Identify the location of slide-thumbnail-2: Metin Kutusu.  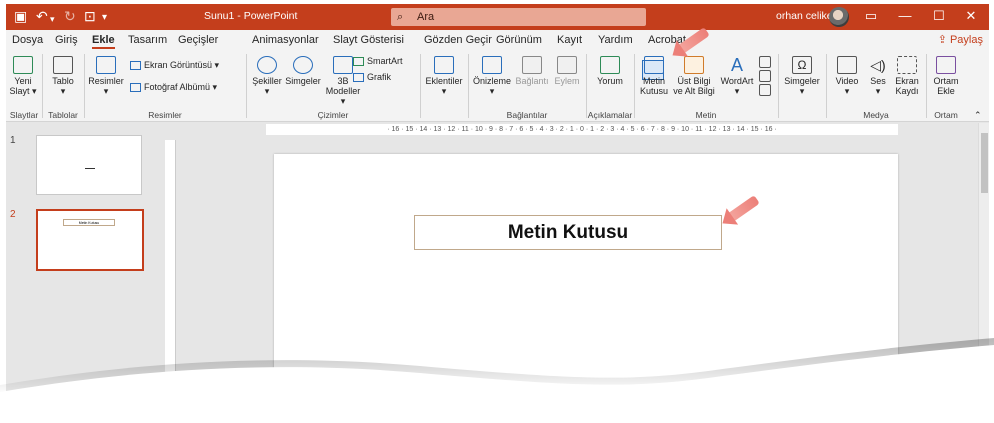
(90, 240).